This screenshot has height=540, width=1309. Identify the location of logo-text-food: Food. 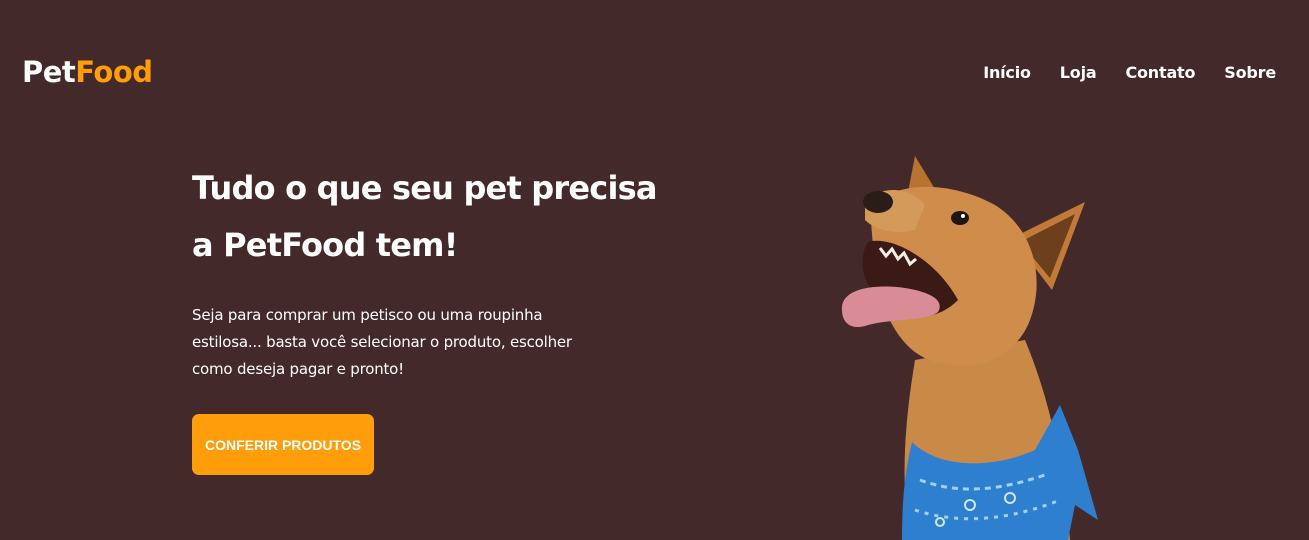
(114, 72).